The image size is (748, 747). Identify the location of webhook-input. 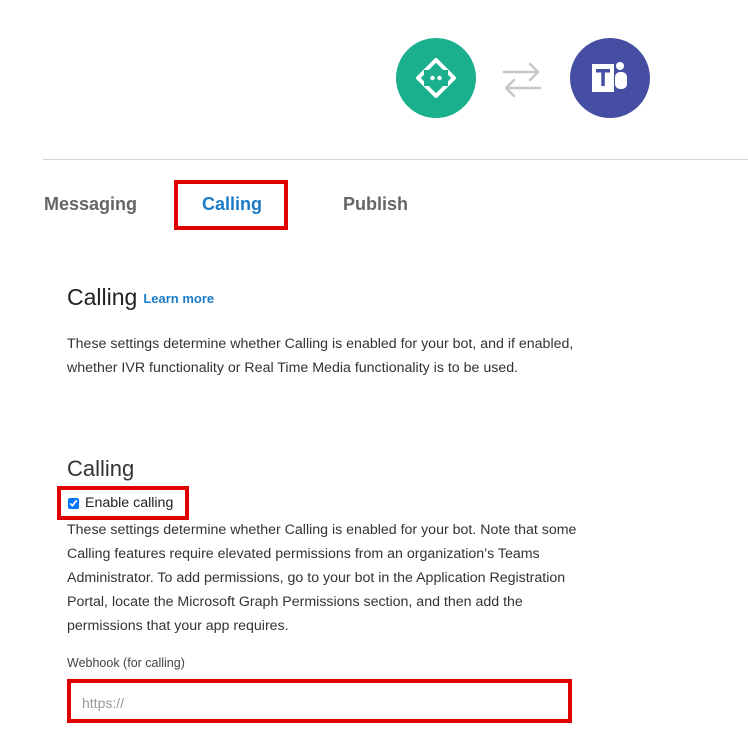
(318, 703).